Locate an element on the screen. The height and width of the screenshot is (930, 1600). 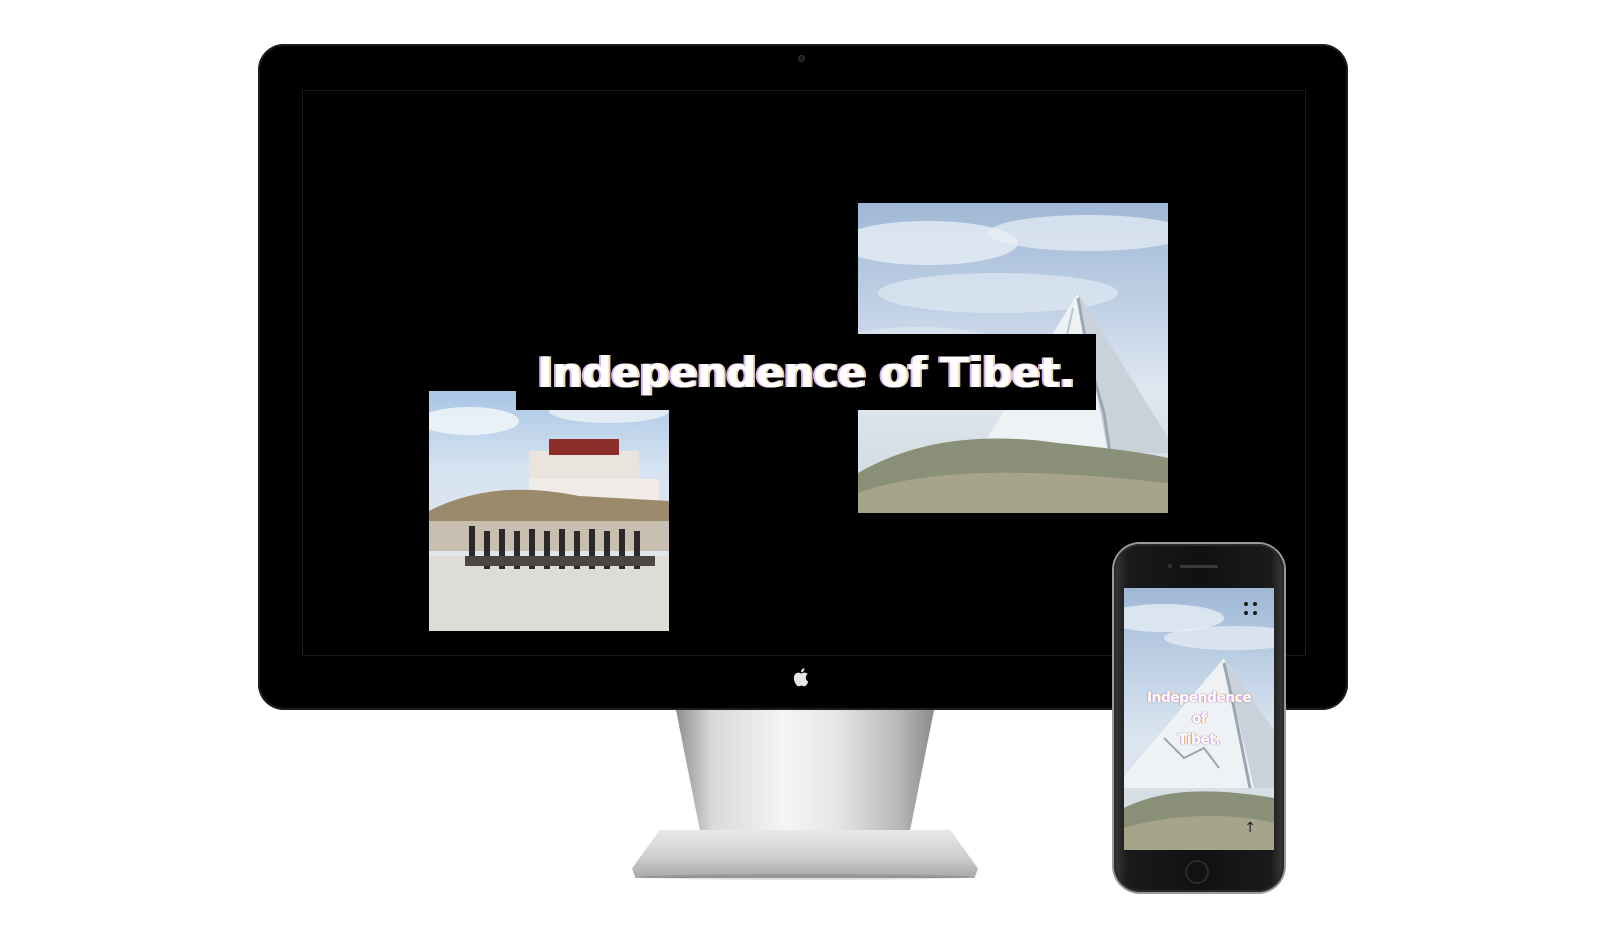
apple-logo-icon is located at coordinates (801, 677).